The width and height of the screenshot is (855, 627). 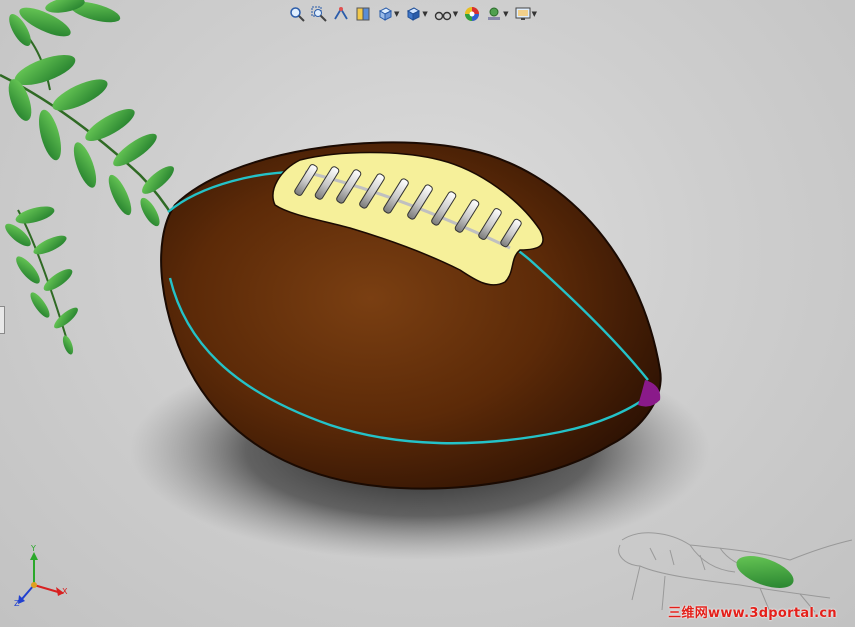 What do you see at coordinates (41, 576) in the screenshot?
I see `reference-triad: Y X Z` at bounding box center [41, 576].